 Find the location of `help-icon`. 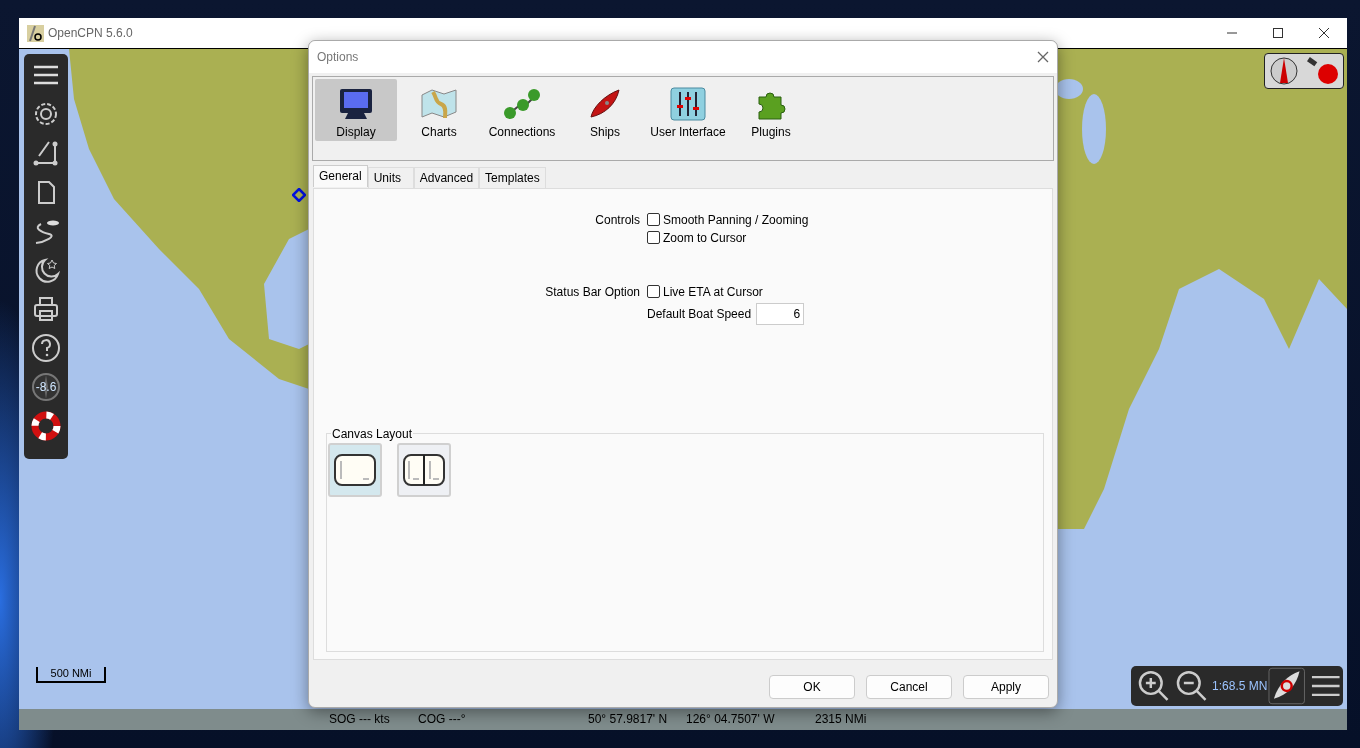

help-icon is located at coordinates (46, 348).